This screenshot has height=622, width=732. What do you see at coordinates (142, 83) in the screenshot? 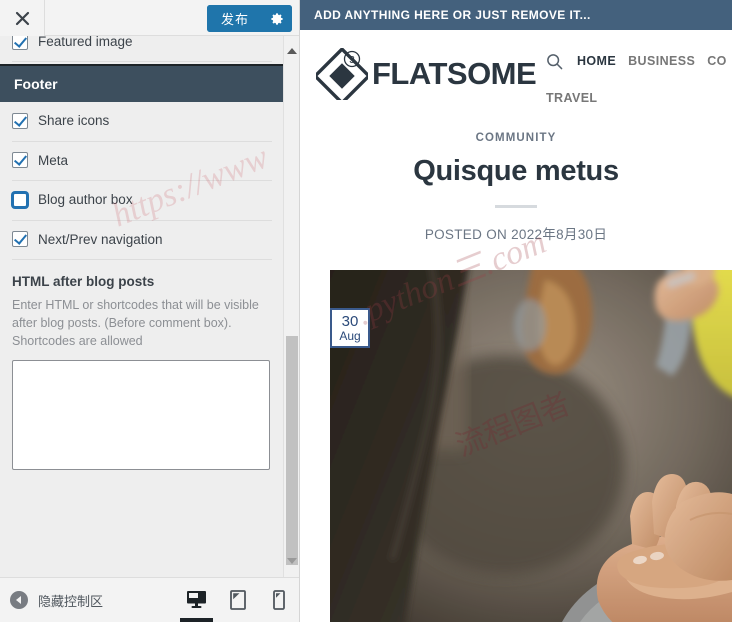
I see `section-header-footer: Footer` at bounding box center [142, 83].